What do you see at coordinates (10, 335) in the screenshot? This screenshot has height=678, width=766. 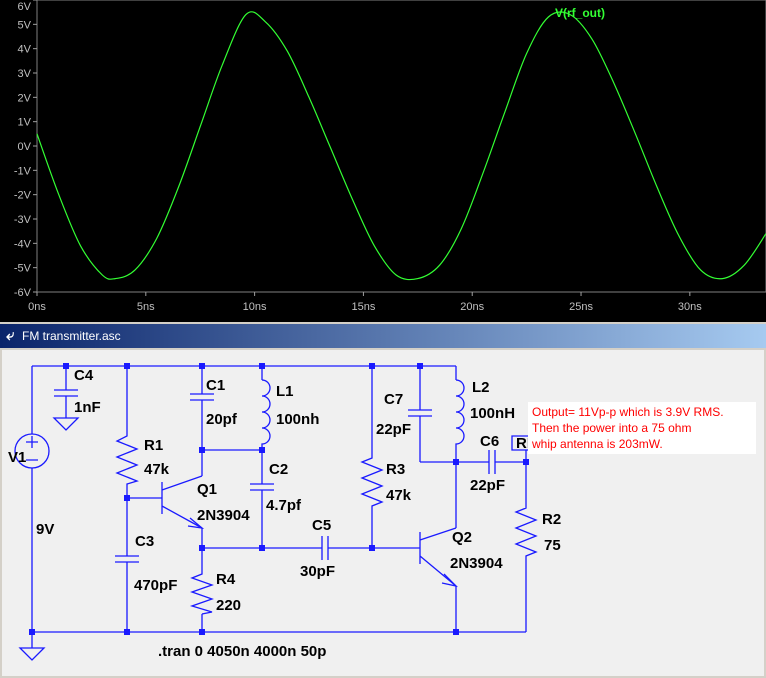 I see `ltspice-icon: ⤶` at bounding box center [10, 335].